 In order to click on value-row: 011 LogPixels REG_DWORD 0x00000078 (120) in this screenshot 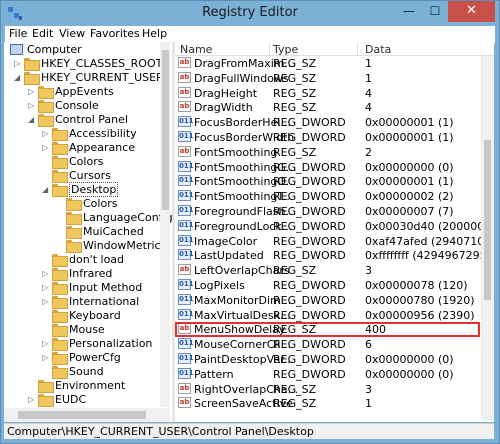, I will do `click(328, 286)`.